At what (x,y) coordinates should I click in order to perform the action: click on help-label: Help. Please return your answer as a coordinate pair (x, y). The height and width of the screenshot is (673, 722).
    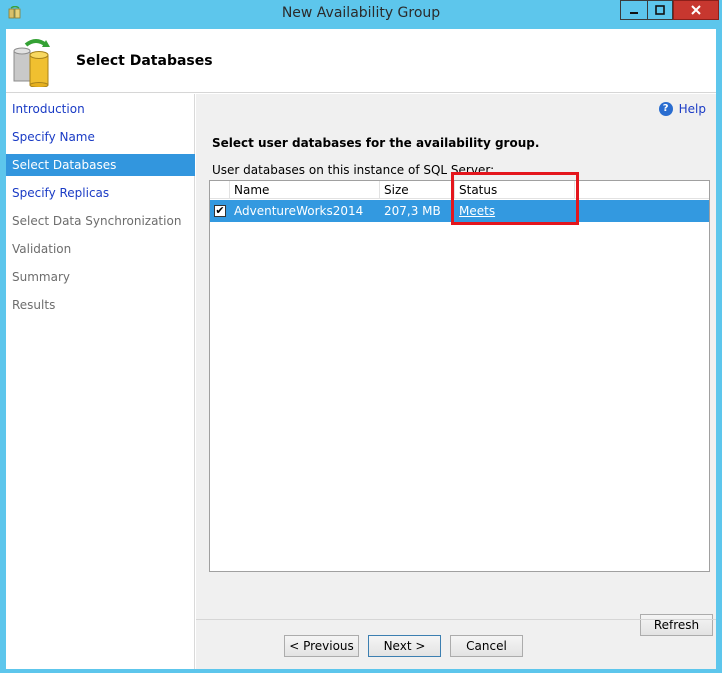
    Looking at the image, I should click on (692, 109).